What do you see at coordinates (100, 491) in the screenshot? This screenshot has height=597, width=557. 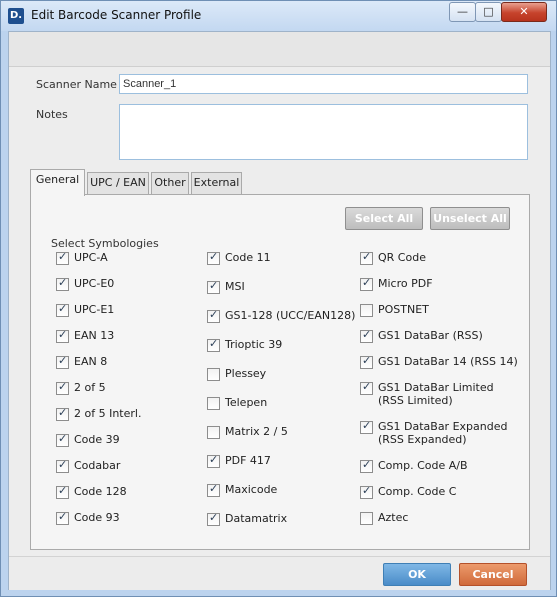 I see `checkbox-label: Code 128` at bounding box center [100, 491].